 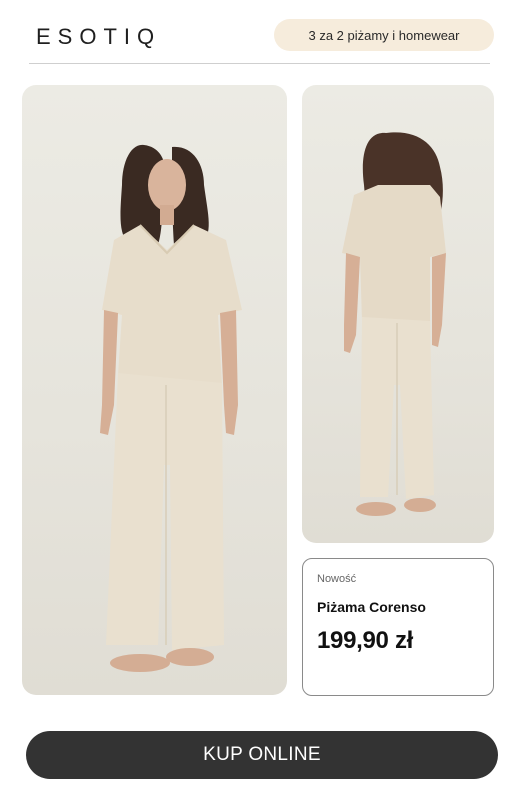 What do you see at coordinates (259, 63) in the screenshot?
I see `header-divider` at bounding box center [259, 63].